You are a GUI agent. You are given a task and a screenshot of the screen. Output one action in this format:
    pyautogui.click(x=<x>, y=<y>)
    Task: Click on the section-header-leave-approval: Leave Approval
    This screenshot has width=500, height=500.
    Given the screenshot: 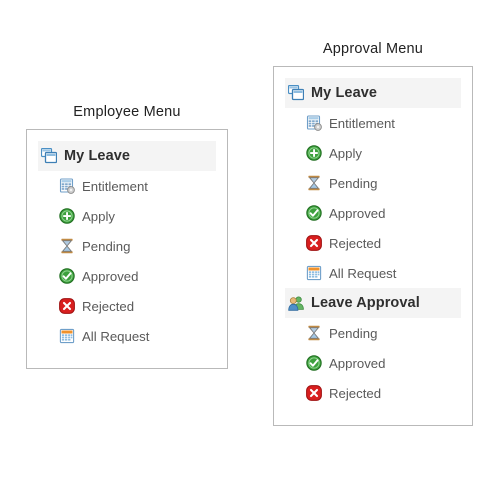 What is the action you would take?
    pyautogui.click(x=373, y=303)
    